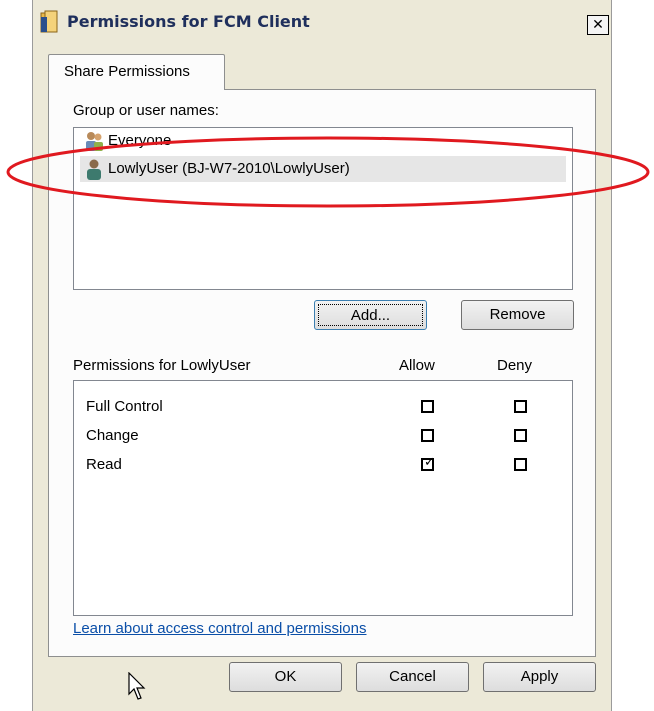 The width and height of the screenshot is (654, 711). I want to click on permission-name: Full Control, so click(124, 406).